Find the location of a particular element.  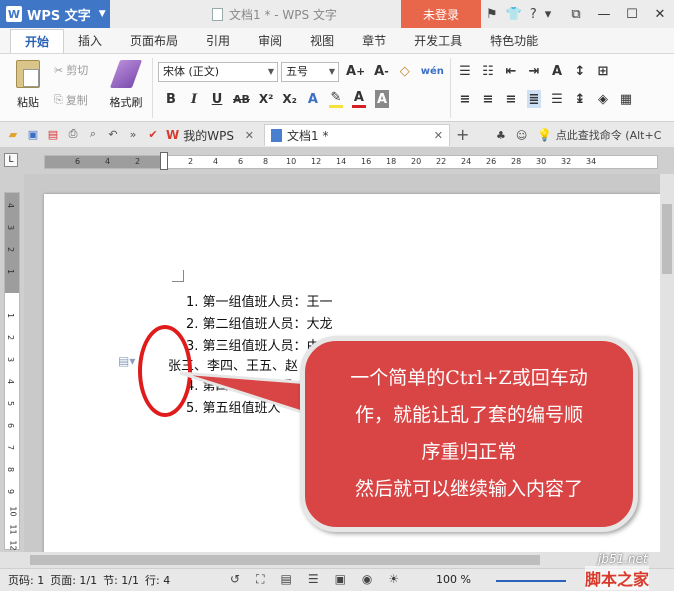

command-search-label: 点此查找命令 (Alt+C is located at coordinates (608, 135).